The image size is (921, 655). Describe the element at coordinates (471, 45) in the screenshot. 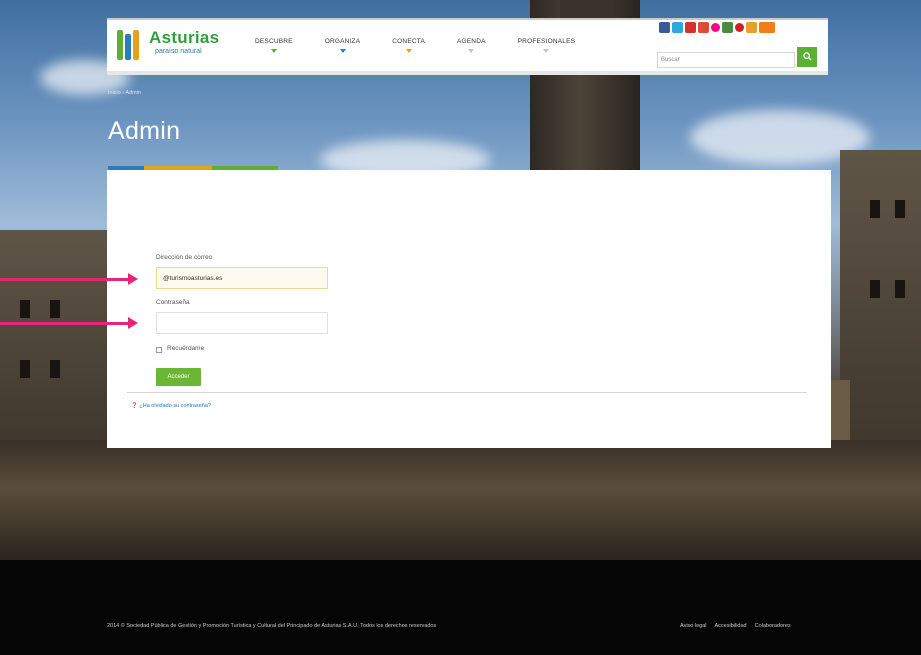

I see `nav-agenda: Agenda` at that location.